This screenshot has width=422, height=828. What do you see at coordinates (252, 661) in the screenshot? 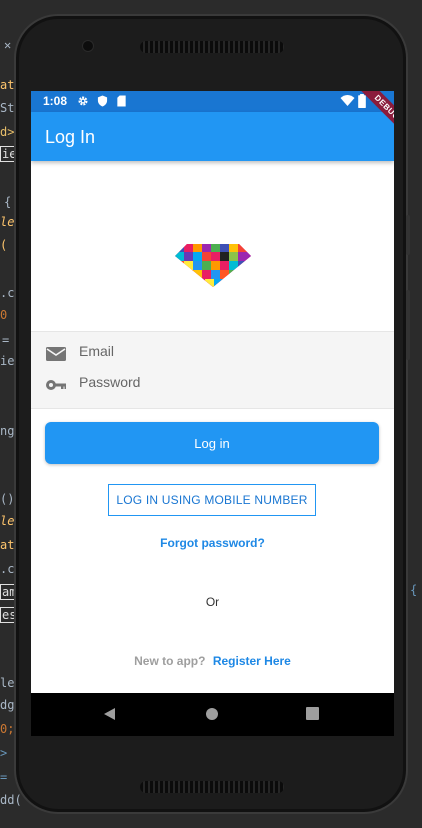
I see `register-link: Register Here` at bounding box center [252, 661].